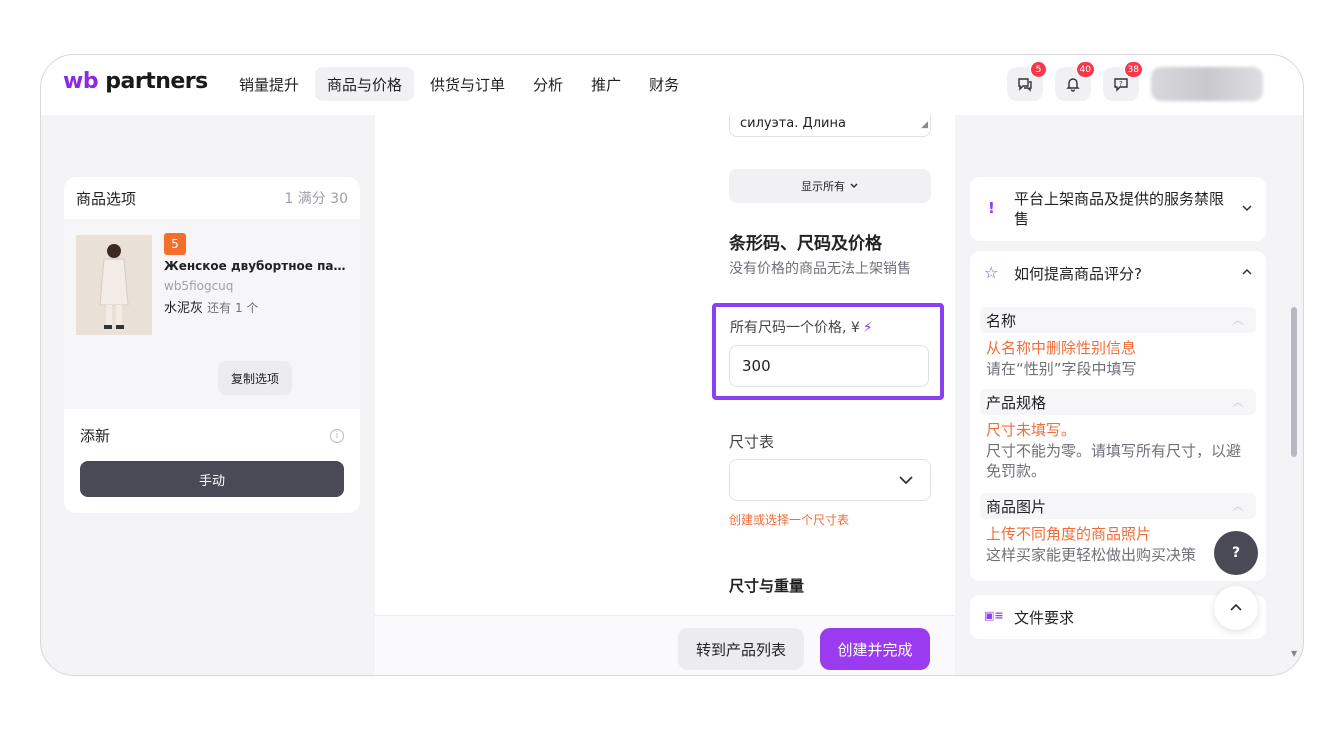 The image size is (1344, 730). I want to click on nav-analytics: 分析, so click(548, 84).